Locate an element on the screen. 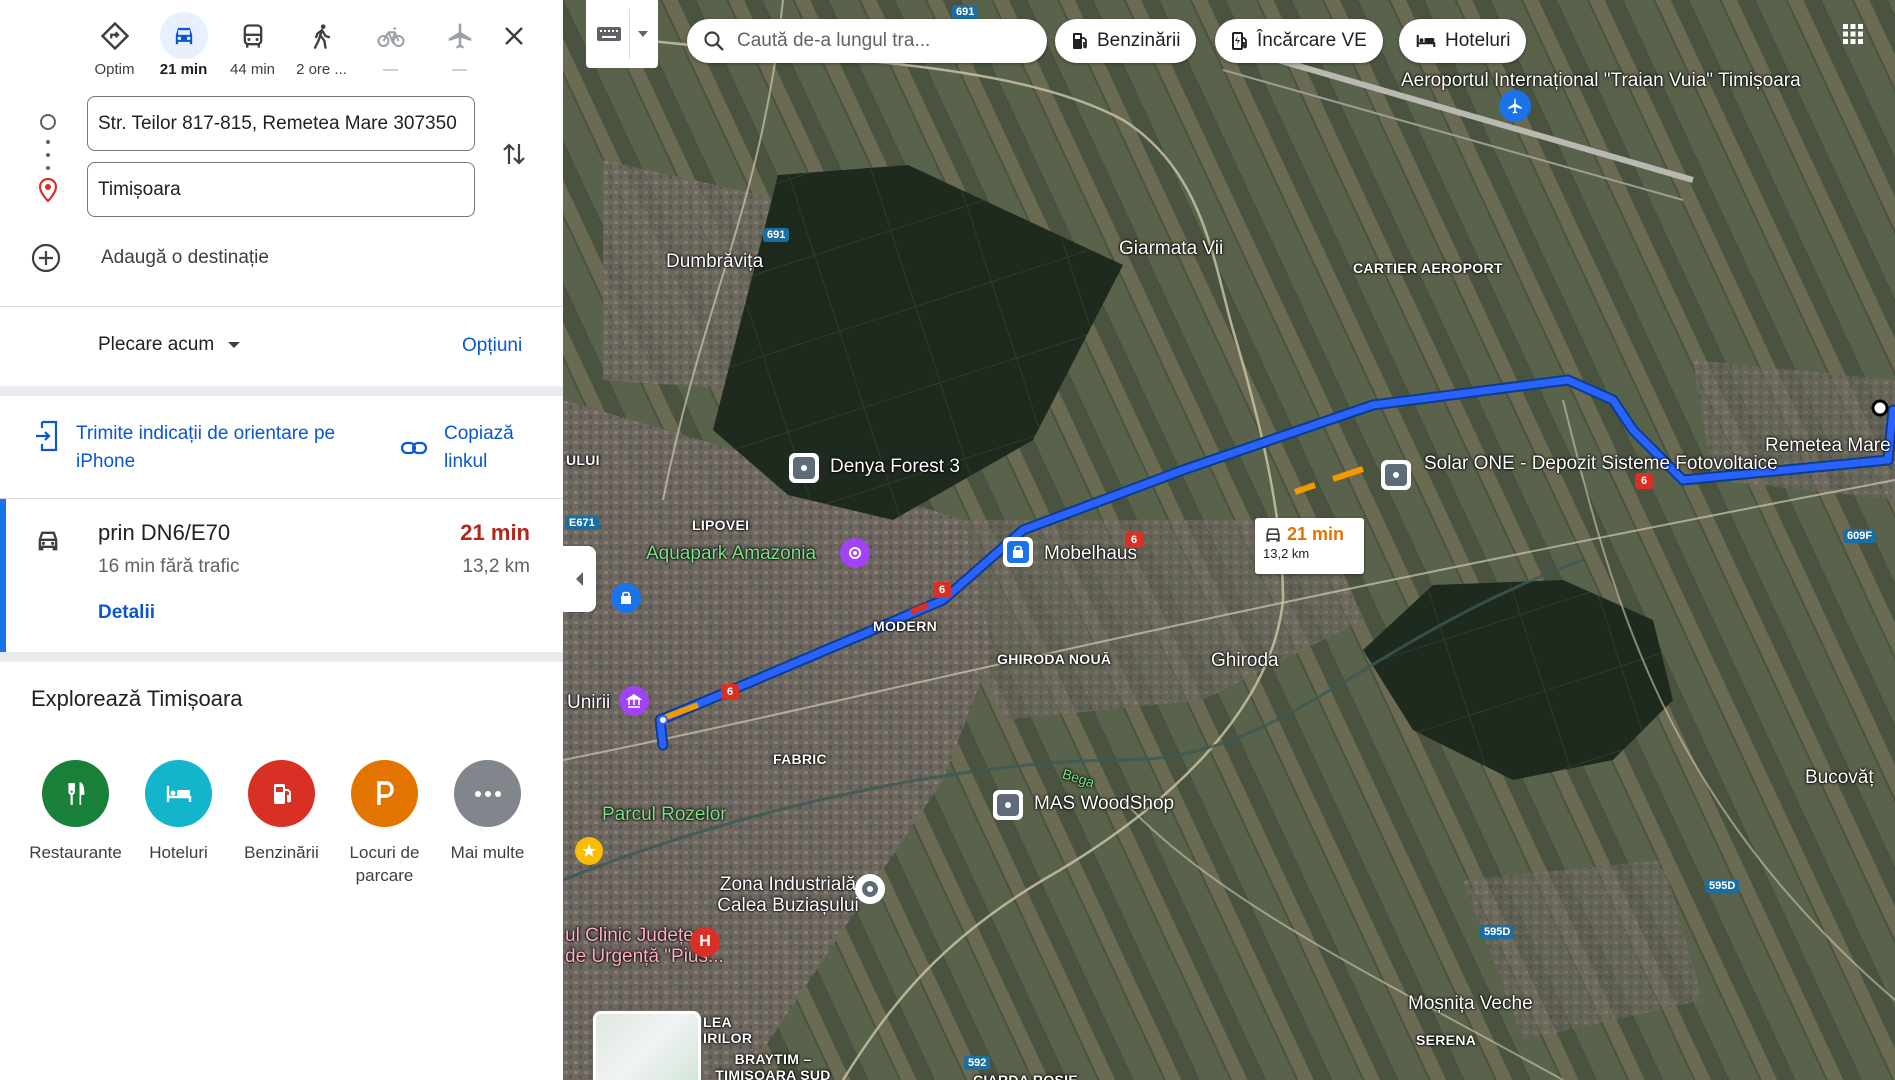 This screenshot has width=1895, height=1080. category-hotels: Hoteluri is located at coordinates (178, 823).